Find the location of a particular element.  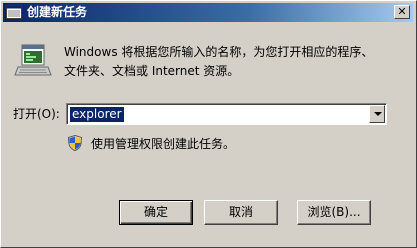

admin-privileges-note: 使用管理权限创建此任务。 is located at coordinates (163, 144).